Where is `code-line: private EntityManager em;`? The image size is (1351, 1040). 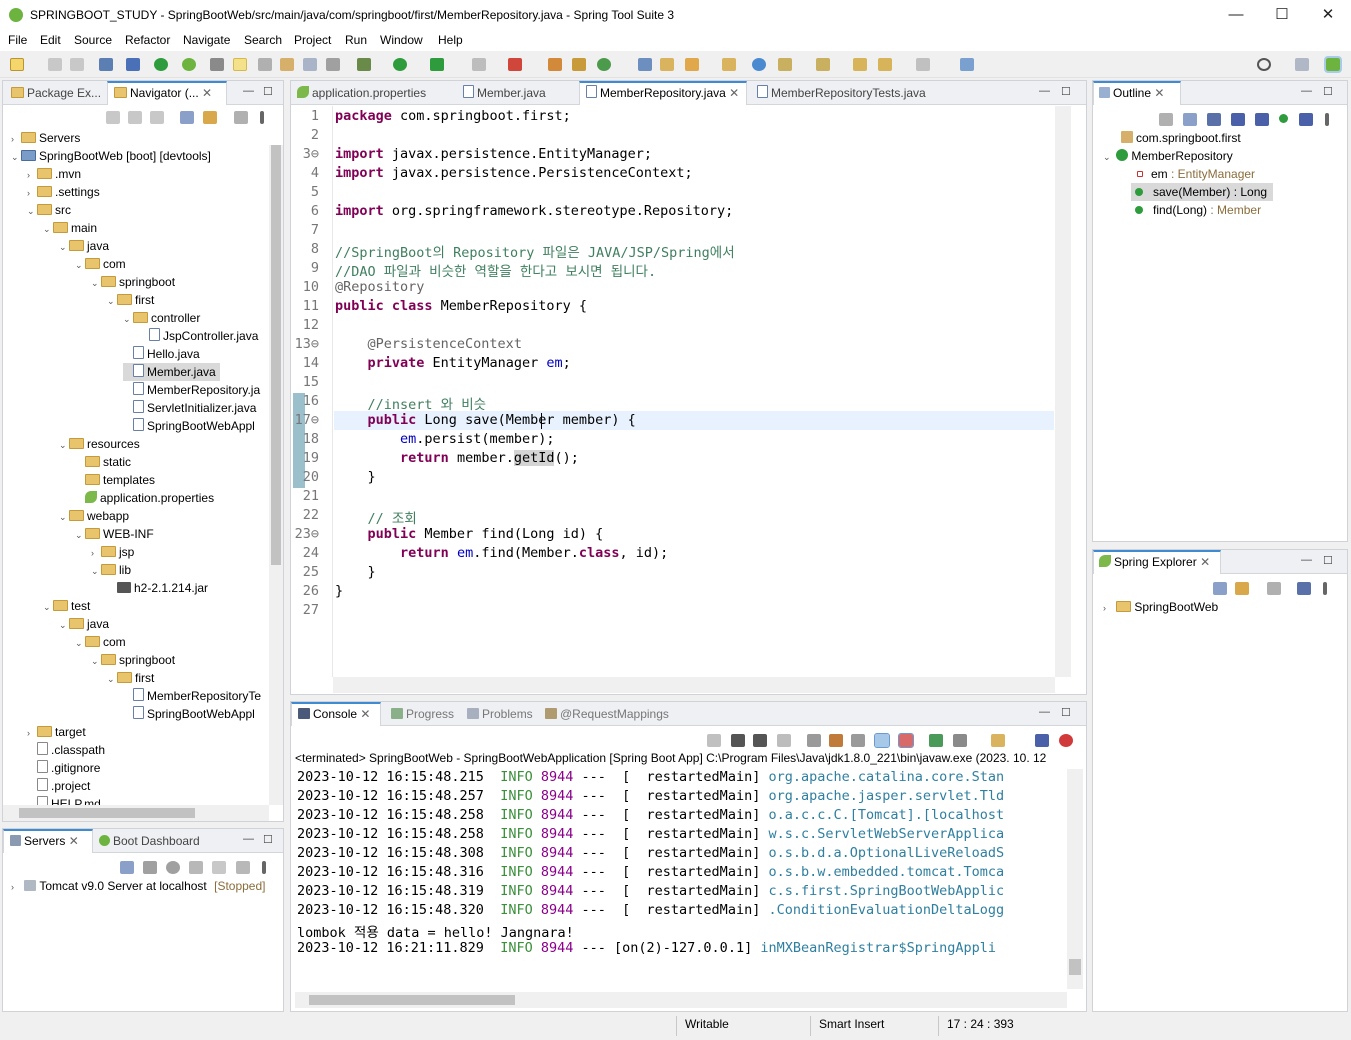 code-line: private EntityManager em; is located at coordinates (453, 363).